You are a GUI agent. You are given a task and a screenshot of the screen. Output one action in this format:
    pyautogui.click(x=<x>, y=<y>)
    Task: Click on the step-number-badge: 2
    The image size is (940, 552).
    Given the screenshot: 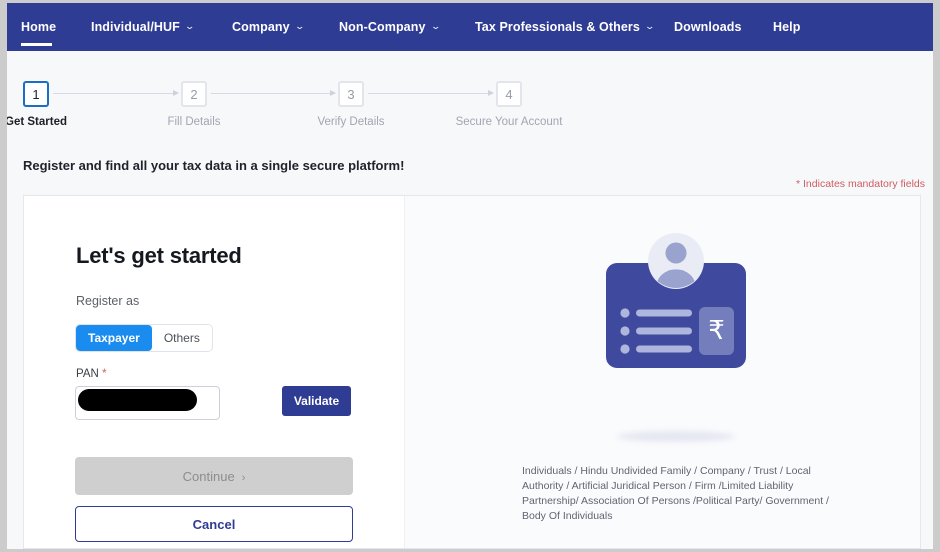 What is the action you would take?
    pyautogui.click(x=194, y=94)
    